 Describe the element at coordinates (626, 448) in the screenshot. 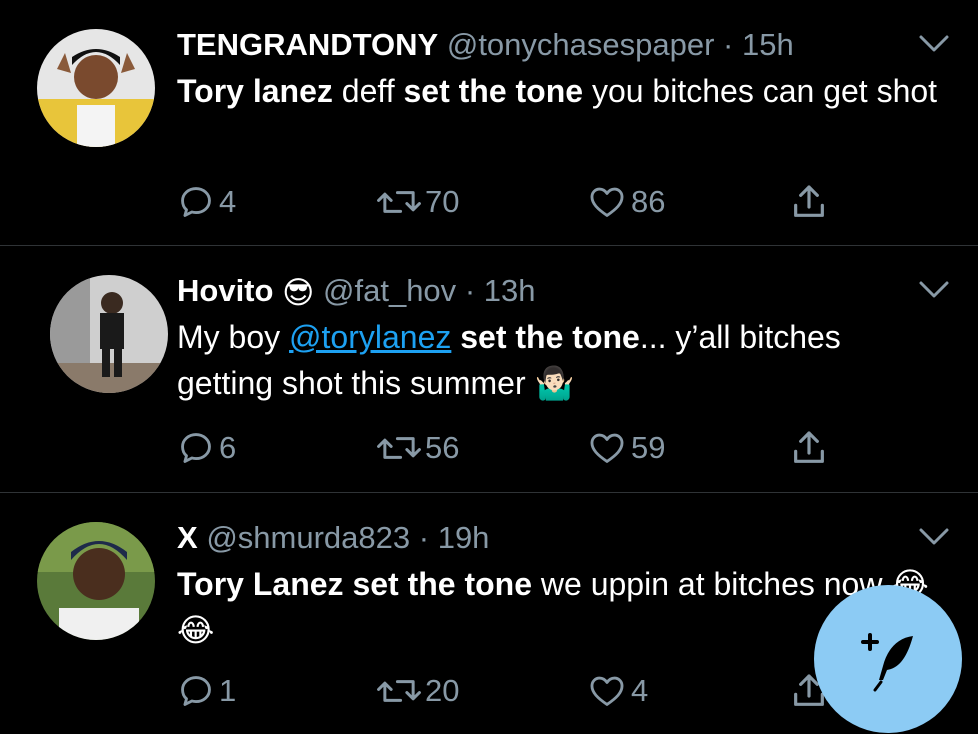

I see `like-button: 59` at that location.